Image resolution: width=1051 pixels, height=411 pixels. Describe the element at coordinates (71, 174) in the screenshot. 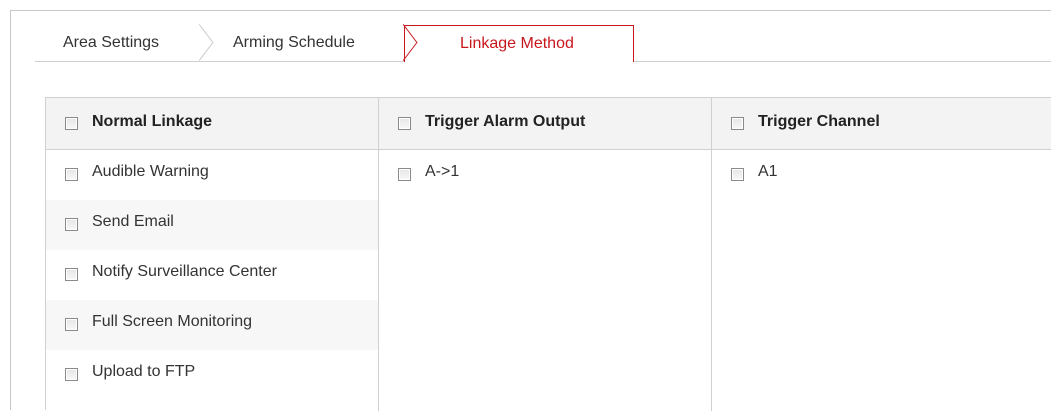

I see `audible-warning-checkbox` at that location.